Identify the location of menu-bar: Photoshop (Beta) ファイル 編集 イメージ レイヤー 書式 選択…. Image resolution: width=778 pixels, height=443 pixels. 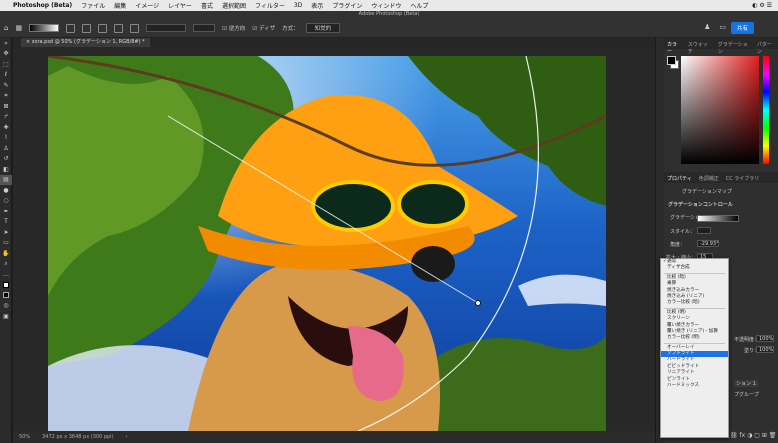
(389, 5).